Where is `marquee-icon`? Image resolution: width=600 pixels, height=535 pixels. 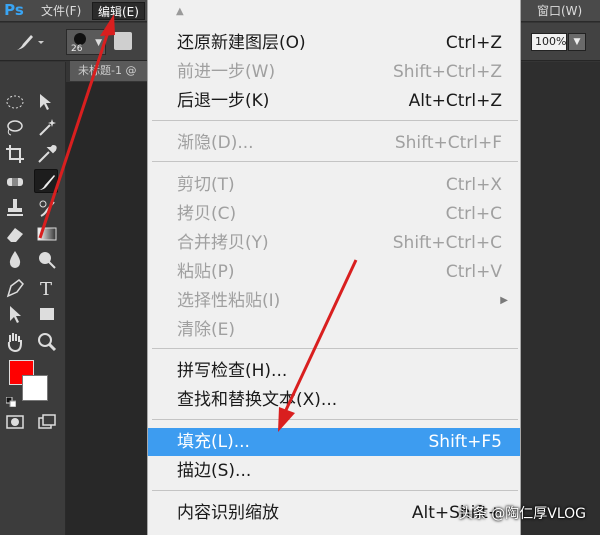
marquee-icon is located at coordinates (15, 102).